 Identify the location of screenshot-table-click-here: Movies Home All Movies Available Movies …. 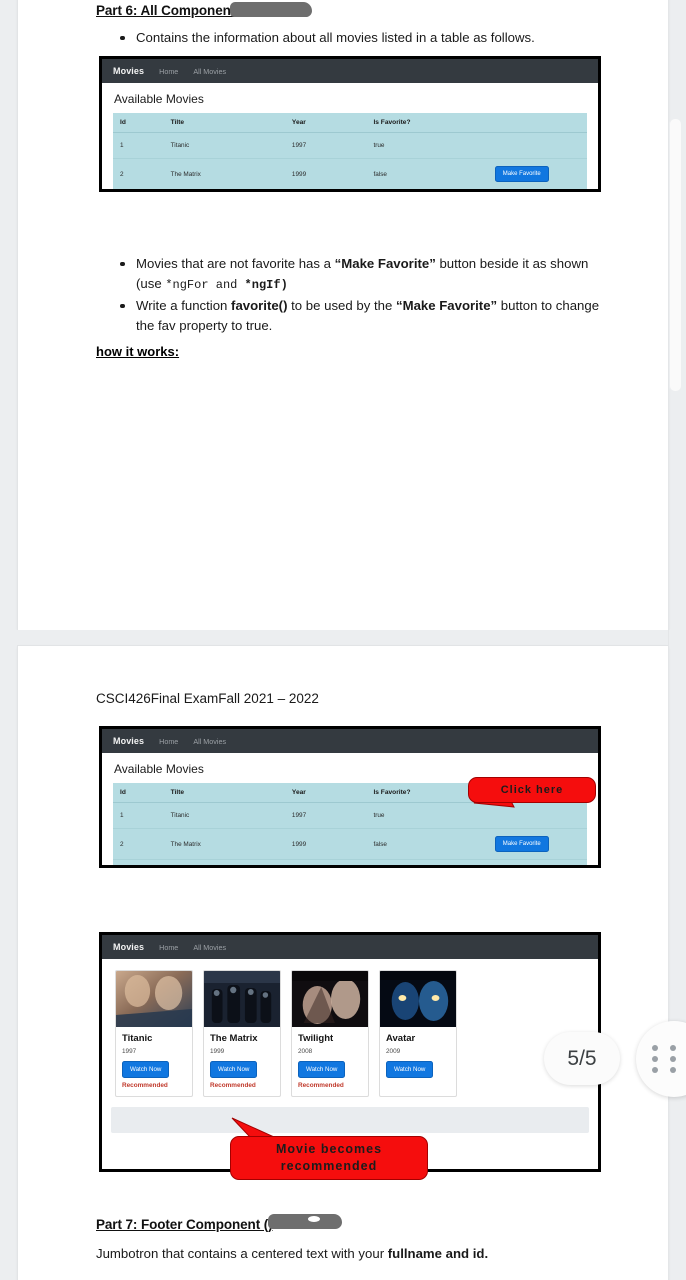
(350, 797).